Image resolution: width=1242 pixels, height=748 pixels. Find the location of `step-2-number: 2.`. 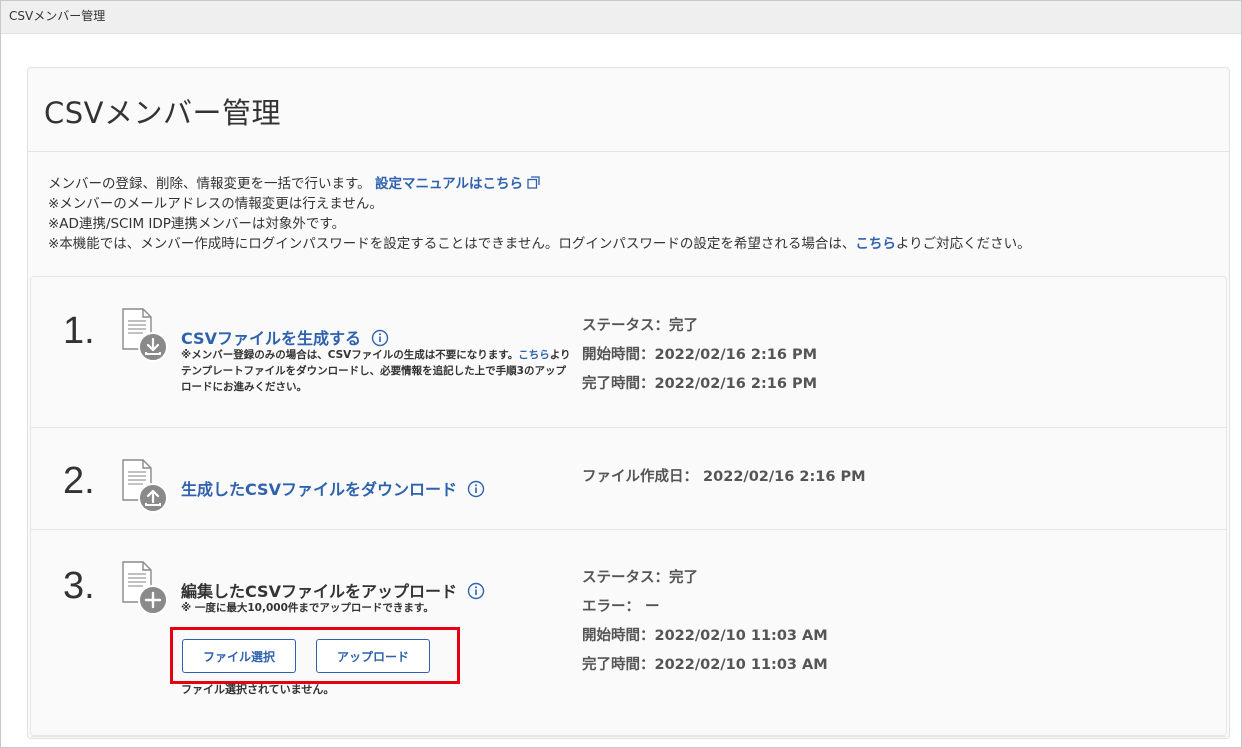

step-2-number: 2. is located at coordinates (79, 481).